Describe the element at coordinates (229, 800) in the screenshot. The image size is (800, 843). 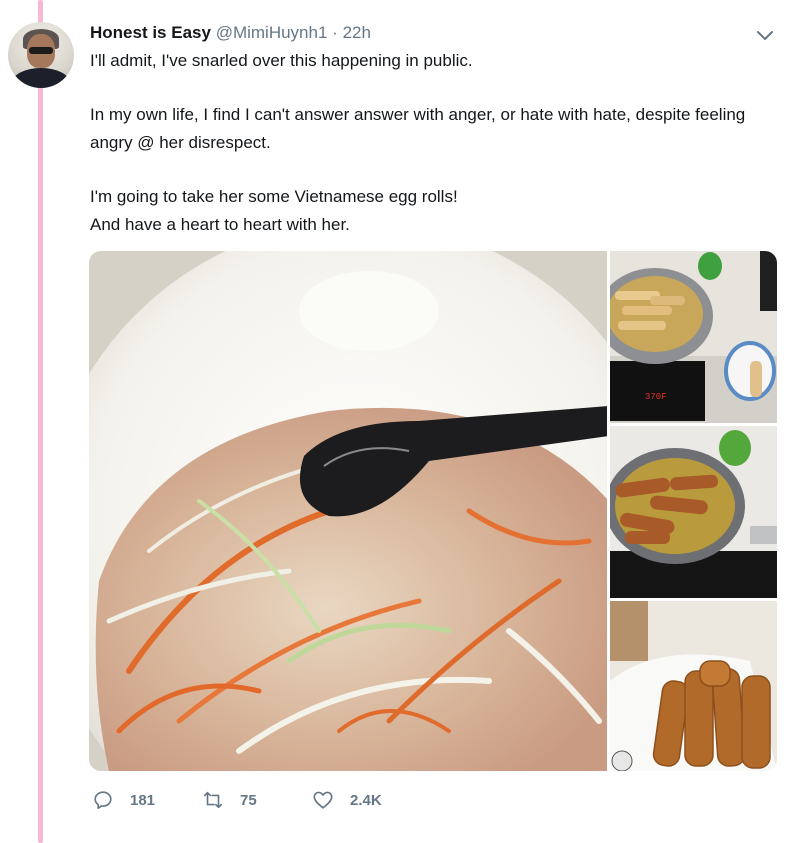
I see `retweet-button: 75` at that location.